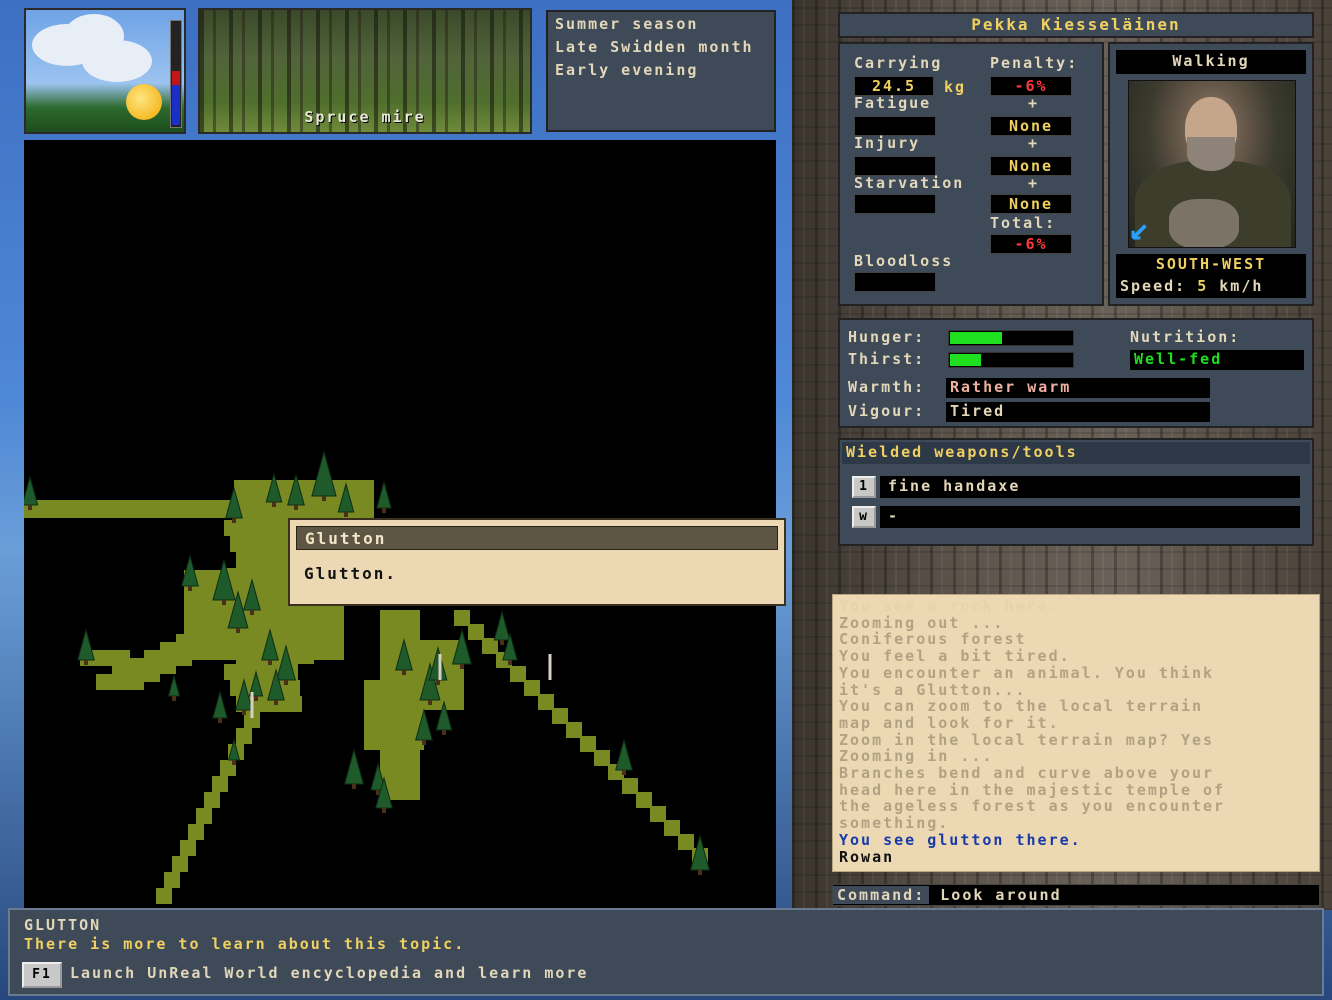 This screenshot has width=1332, height=1000. What do you see at coordinates (894, 823) in the screenshot?
I see `log-line: something.` at bounding box center [894, 823].